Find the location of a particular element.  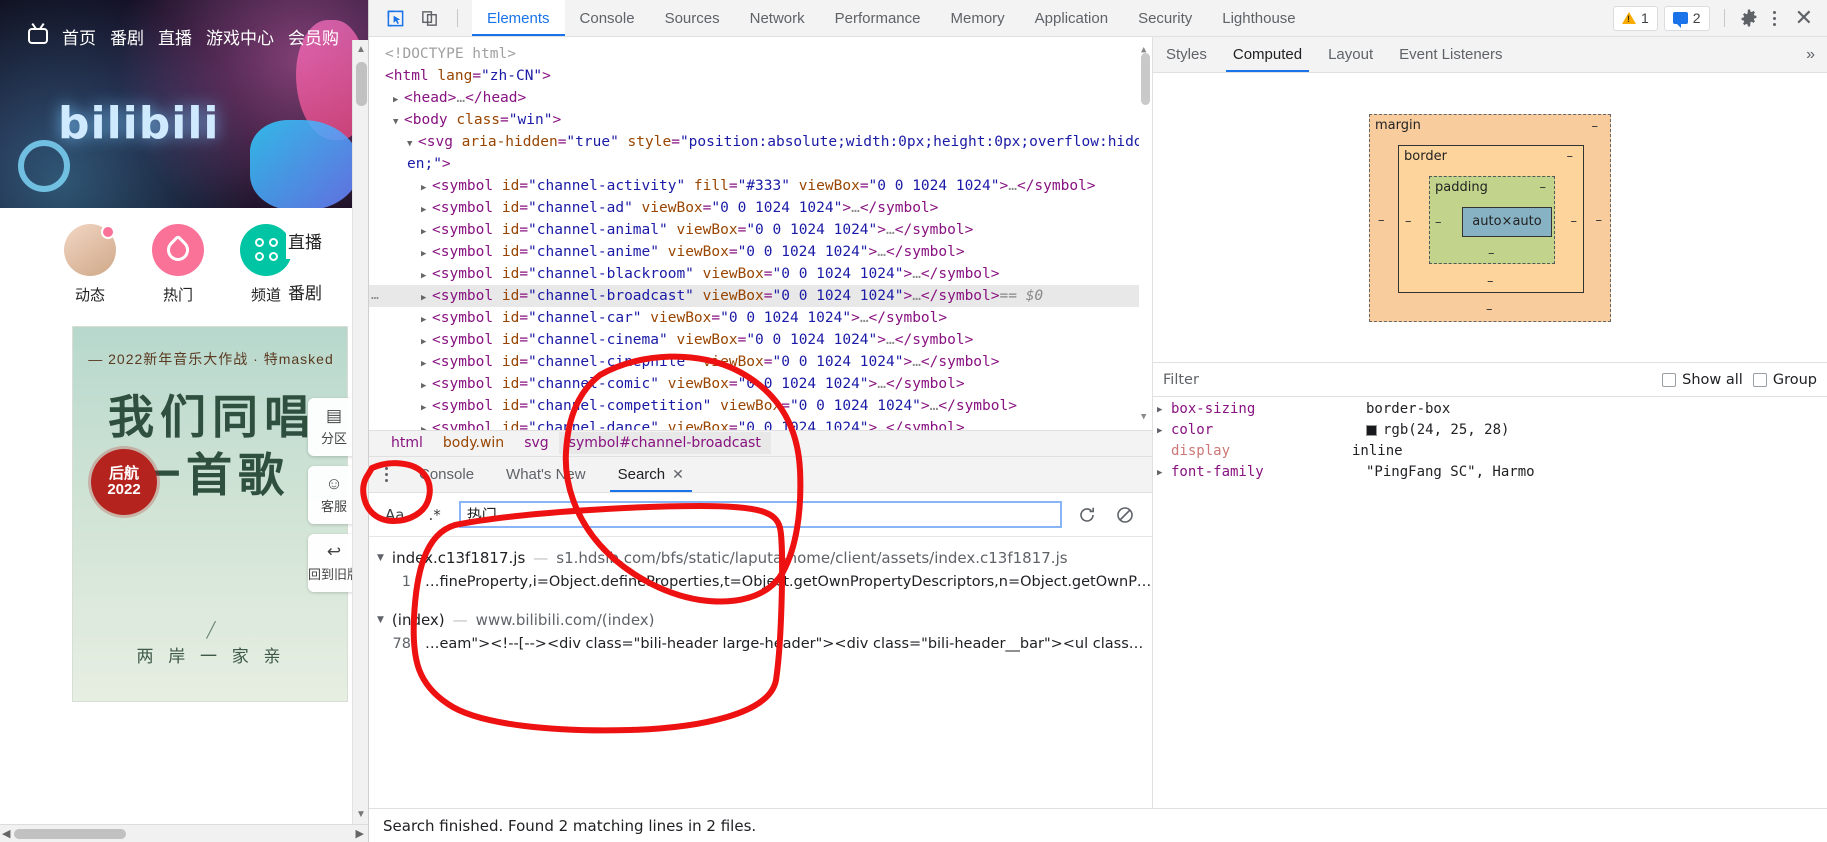

tab-sources: Sources is located at coordinates (692, 18).